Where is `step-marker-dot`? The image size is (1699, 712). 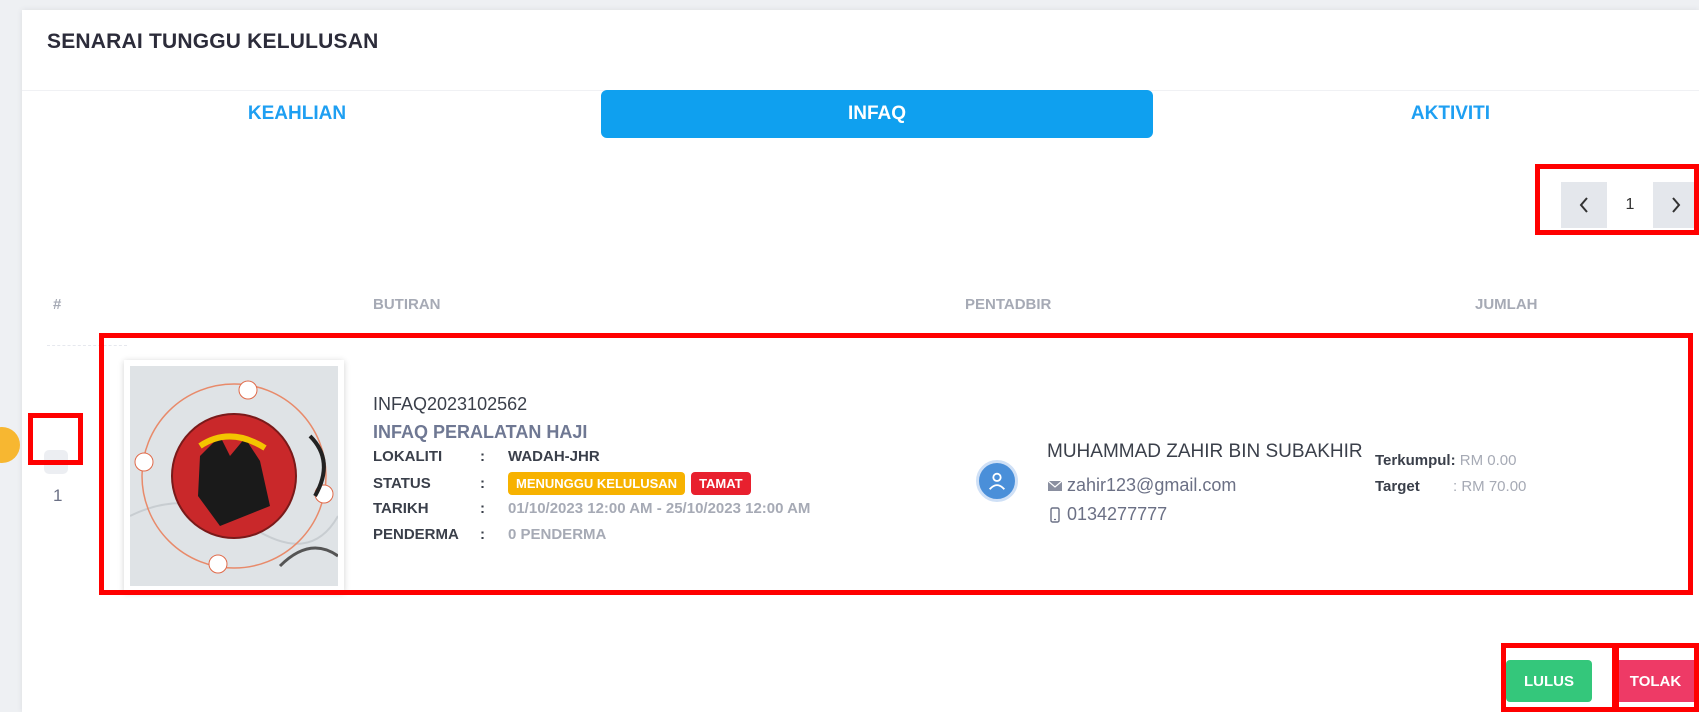
step-marker-dot is located at coordinates (10, 445).